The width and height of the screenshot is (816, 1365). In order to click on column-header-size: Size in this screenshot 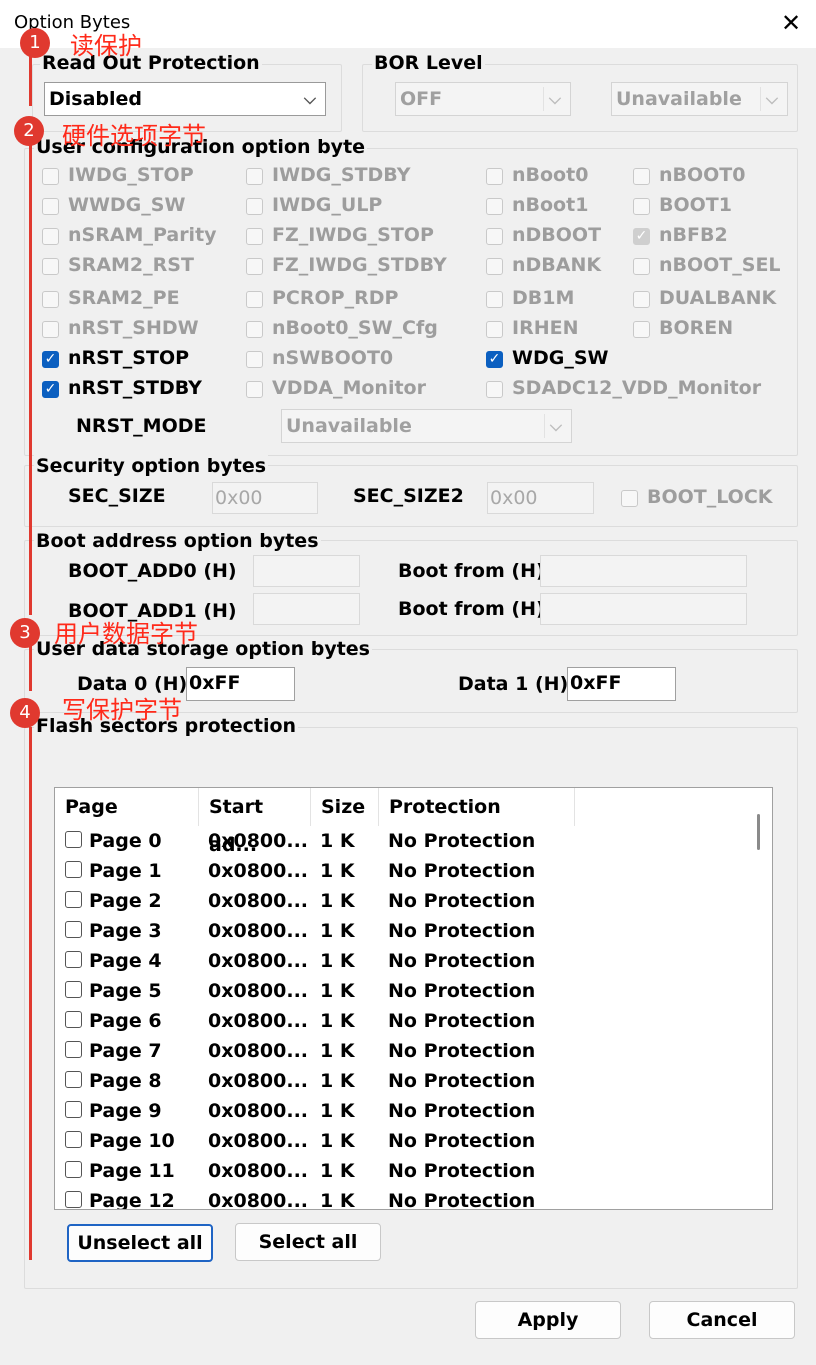, I will do `click(345, 807)`.